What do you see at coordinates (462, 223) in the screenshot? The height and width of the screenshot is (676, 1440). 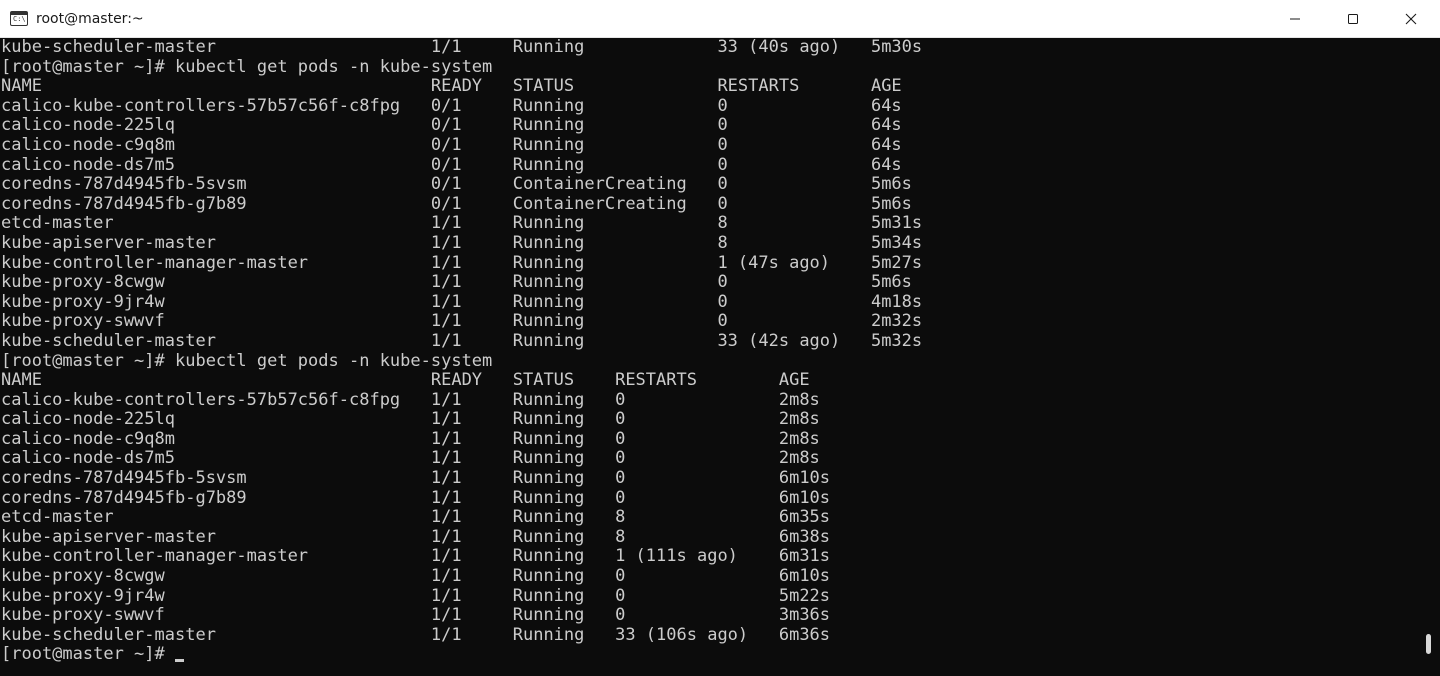 I see `terminal-line: etcd-master 1/1 Running 8 5m31s` at bounding box center [462, 223].